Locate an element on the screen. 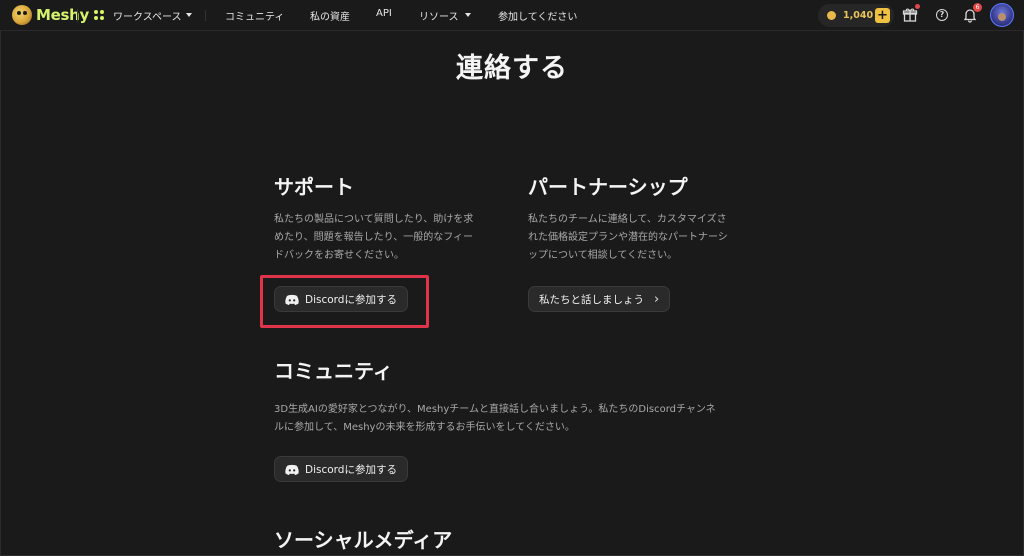  gift-icon is located at coordinates (910, 15).